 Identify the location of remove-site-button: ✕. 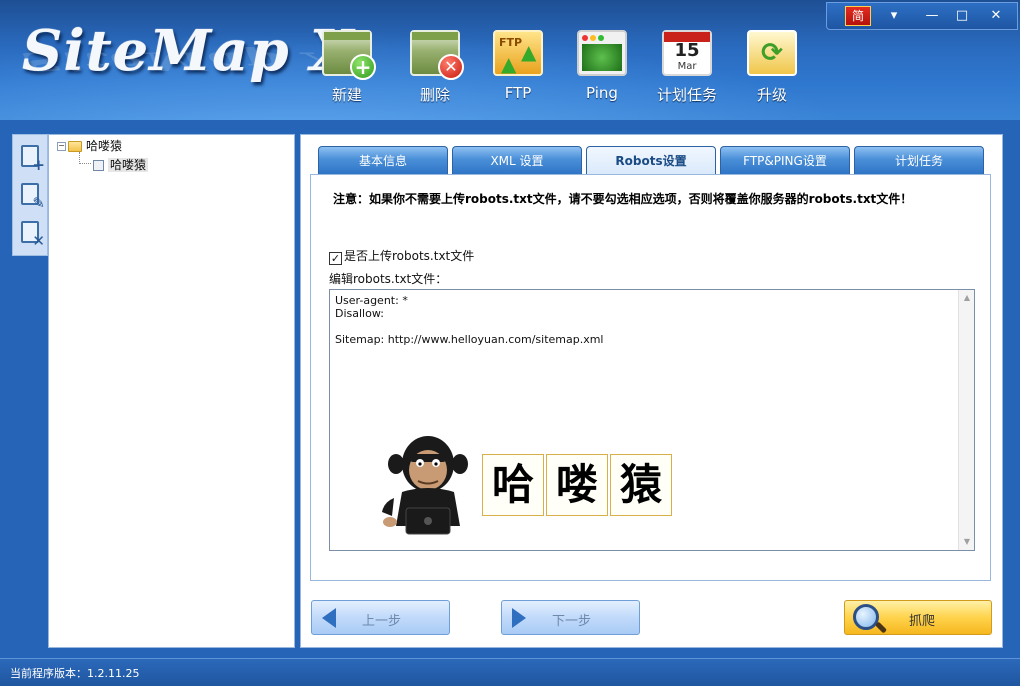
(32, 234).